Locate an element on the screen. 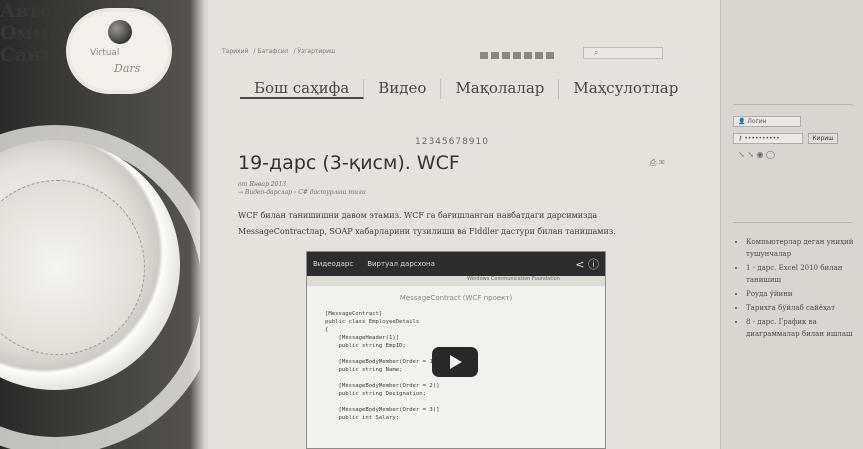 The image size is (863, 449). password-value: •••••••••• is located at coordinates (762, 138).